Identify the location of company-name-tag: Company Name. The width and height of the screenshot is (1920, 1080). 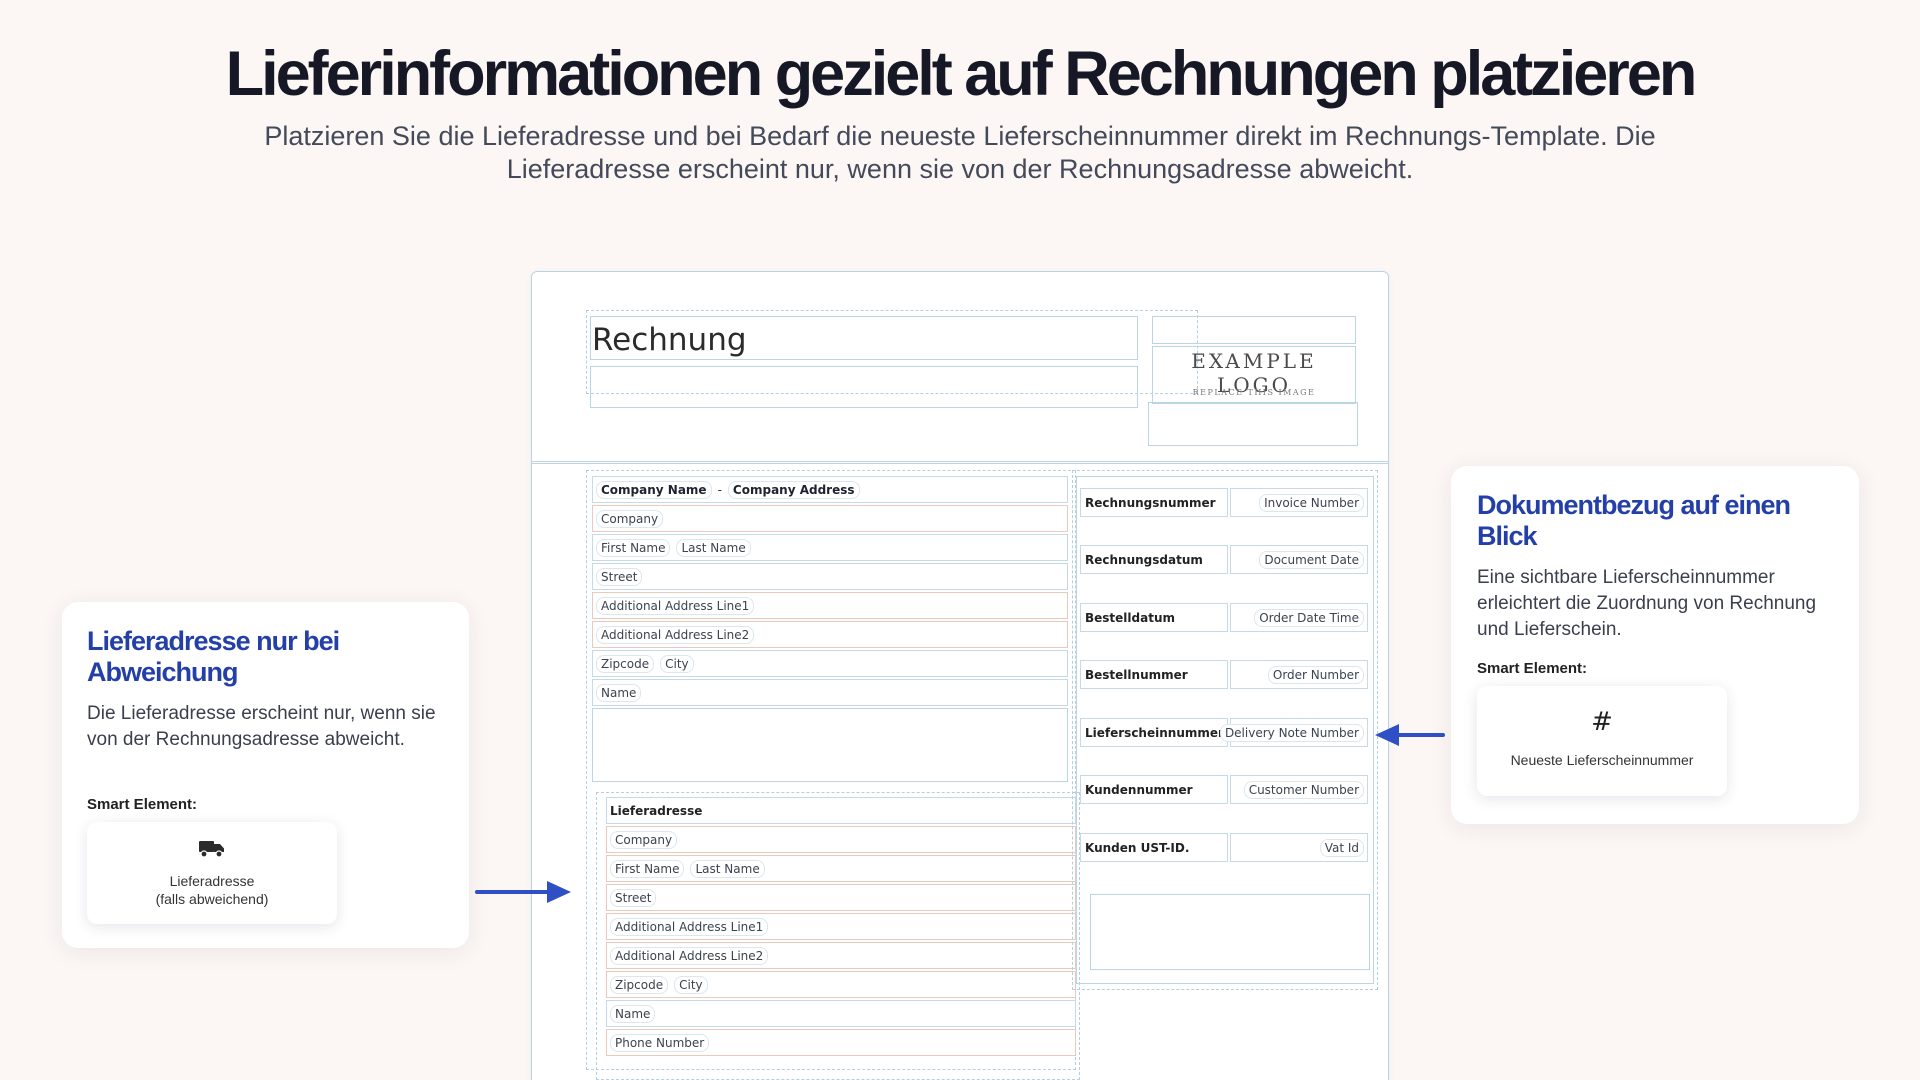
(654, 489).